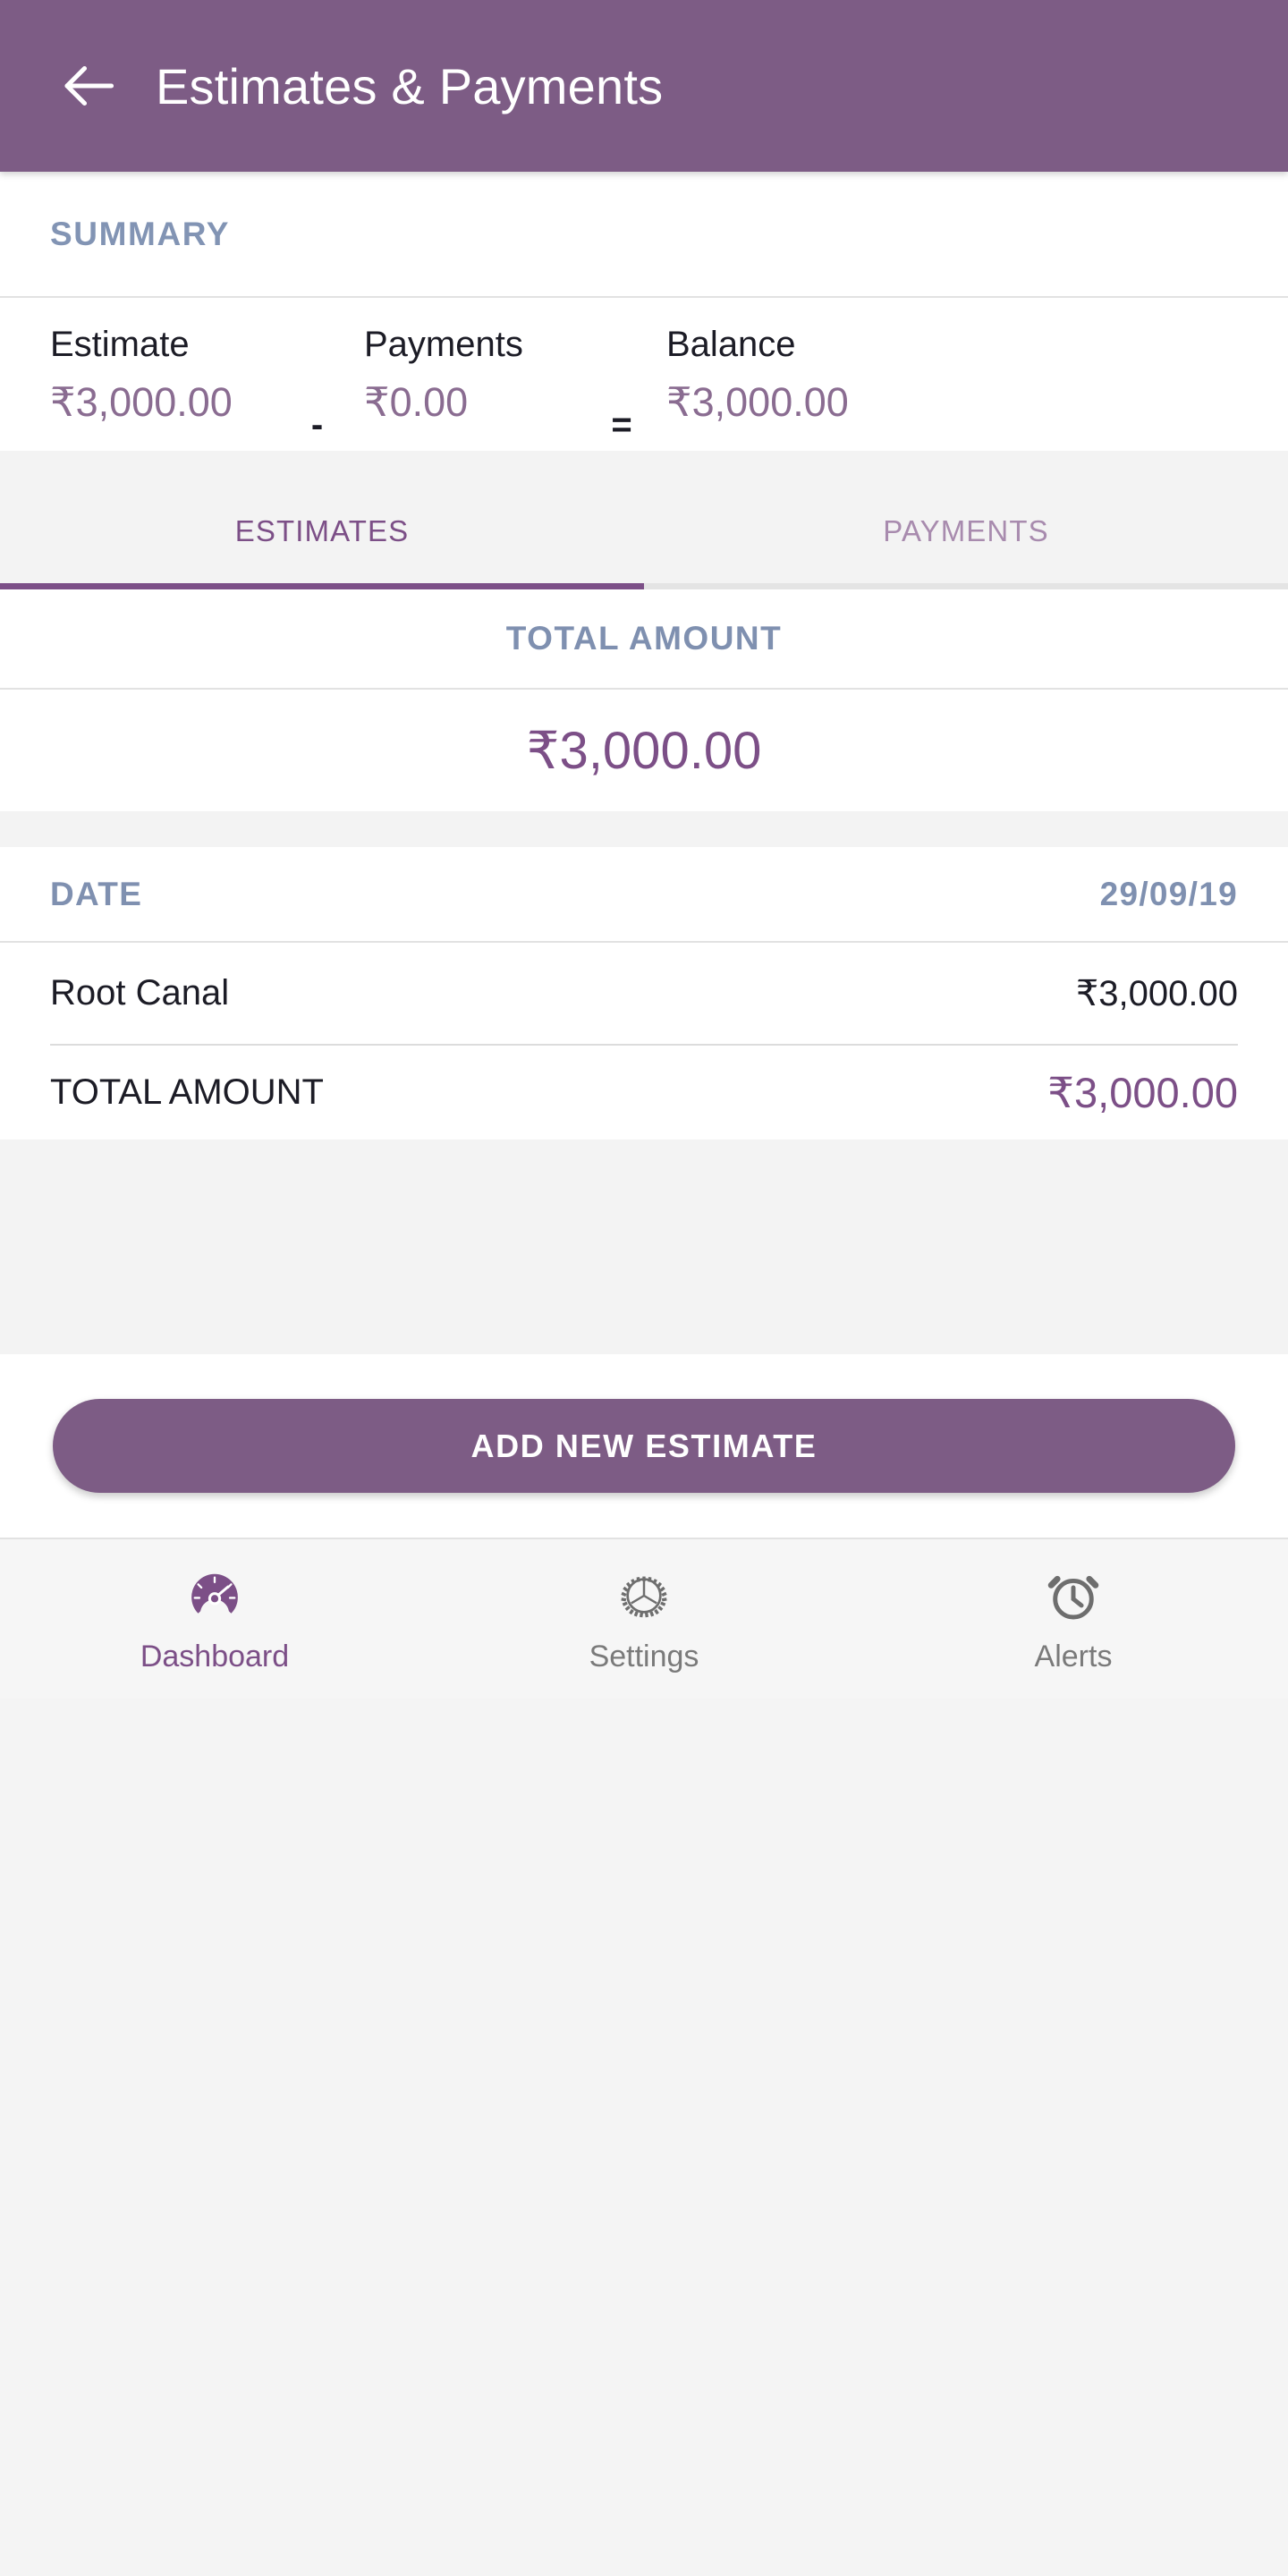  I want to click on estimate-date-row: DATE 29/09/19, so click(644, 894).